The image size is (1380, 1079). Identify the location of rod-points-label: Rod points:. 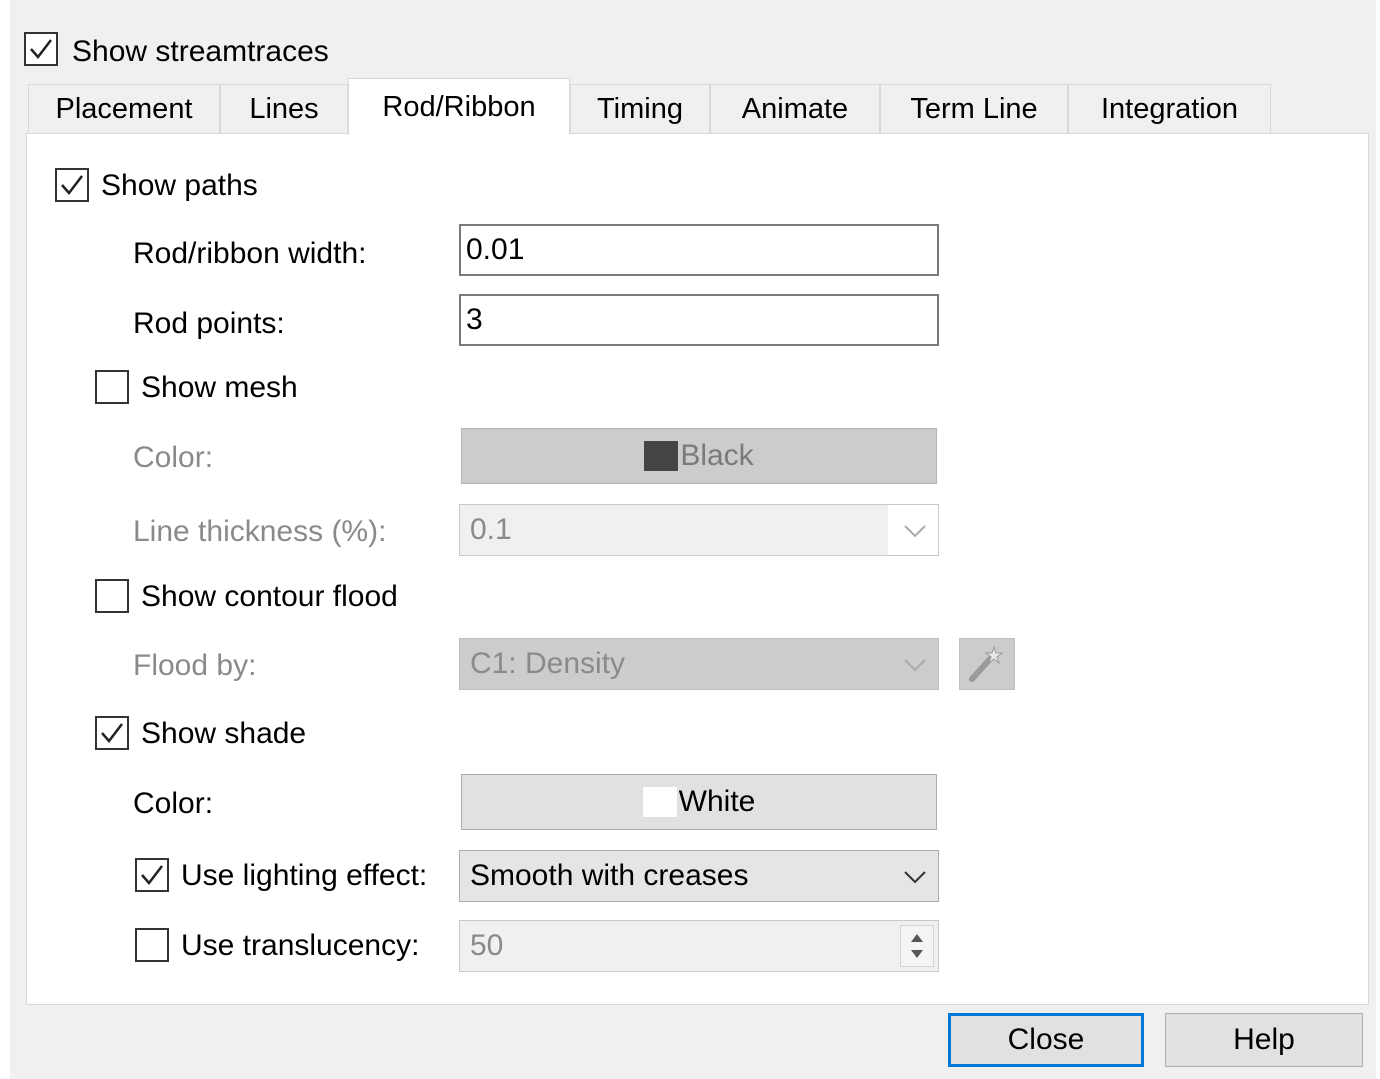
(209, 323).